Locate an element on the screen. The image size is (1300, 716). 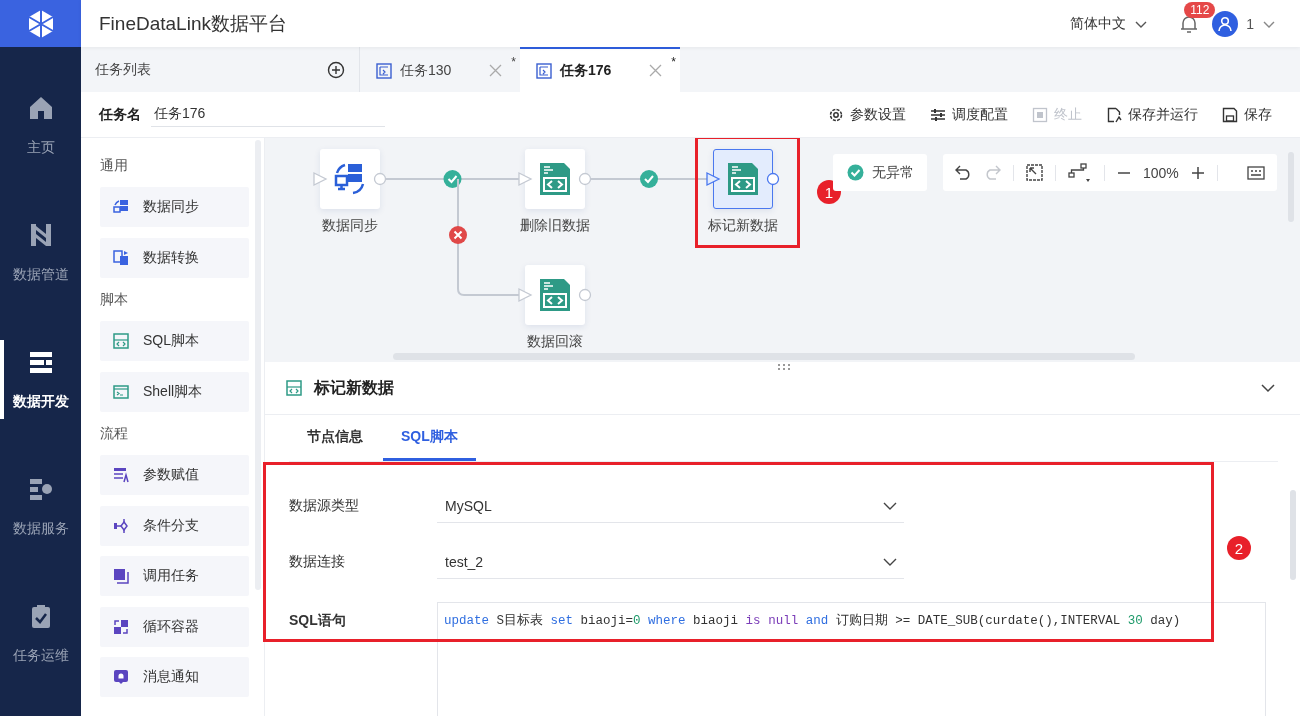
zoom-level: 100% is located at coordinates (1161, 172).